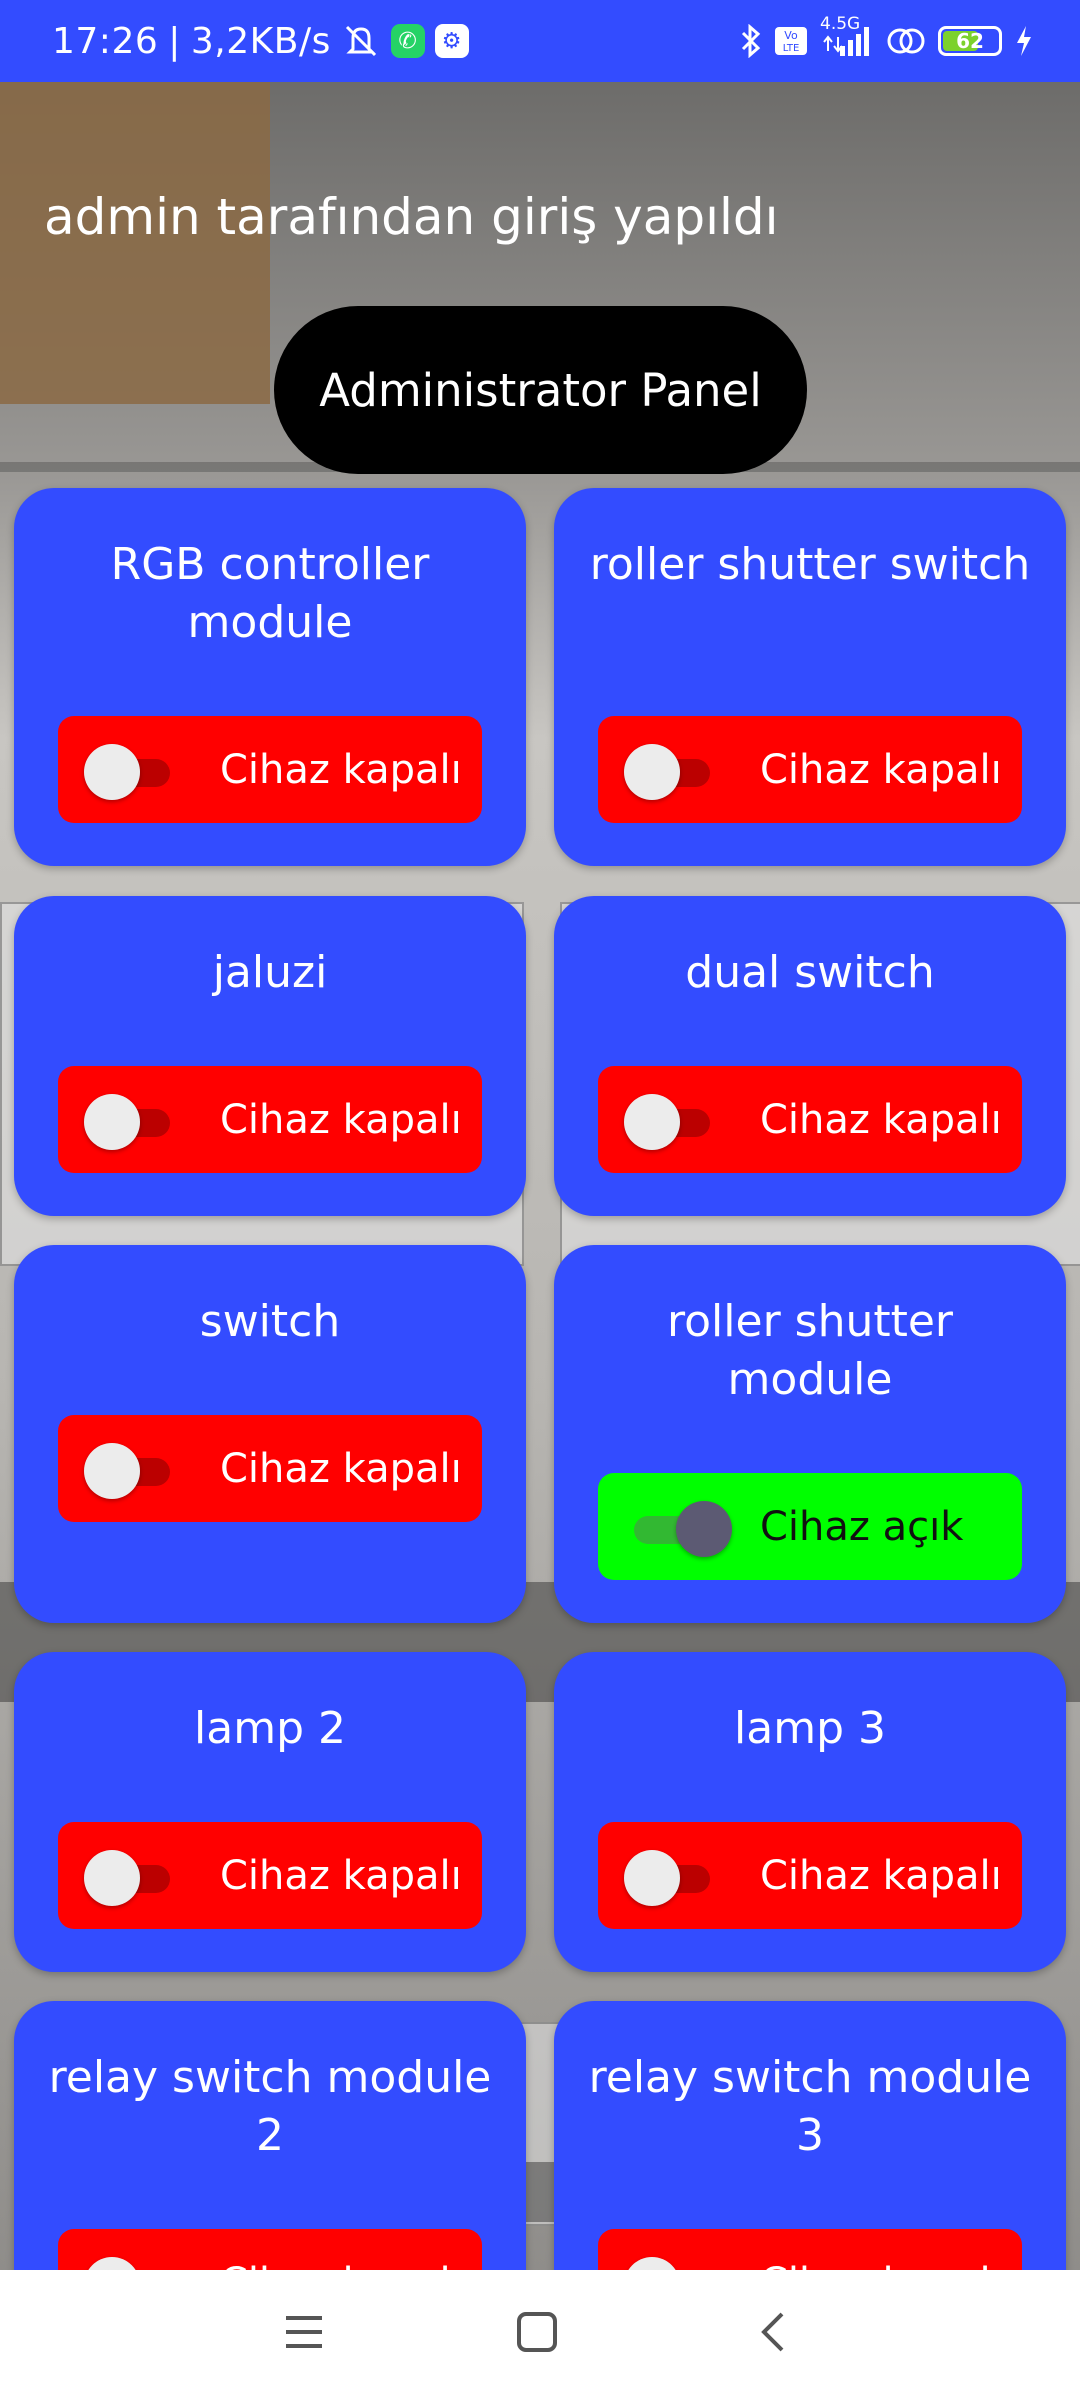 Image resolution: width=1080 pixels, height=2400 pixels. What do you see at coordinates (270, 677) in the screenshot?
I see `device-card-rgb-controller-module: RGB controller module Cihaz kapalı` at bounding box center [270, 677].